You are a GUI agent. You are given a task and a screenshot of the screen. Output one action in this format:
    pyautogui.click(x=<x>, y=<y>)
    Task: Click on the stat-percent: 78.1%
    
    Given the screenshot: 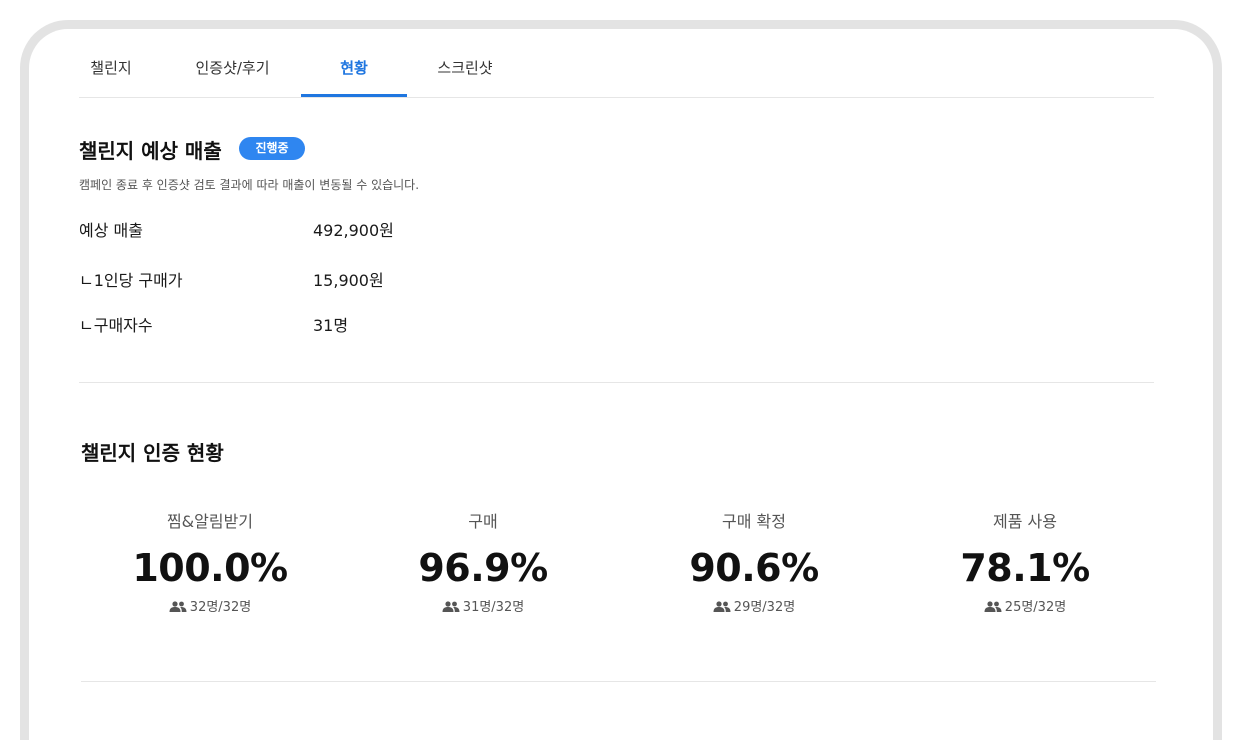 What is the action you would take?
    pyautogui.click(x=1025, y=568)
    